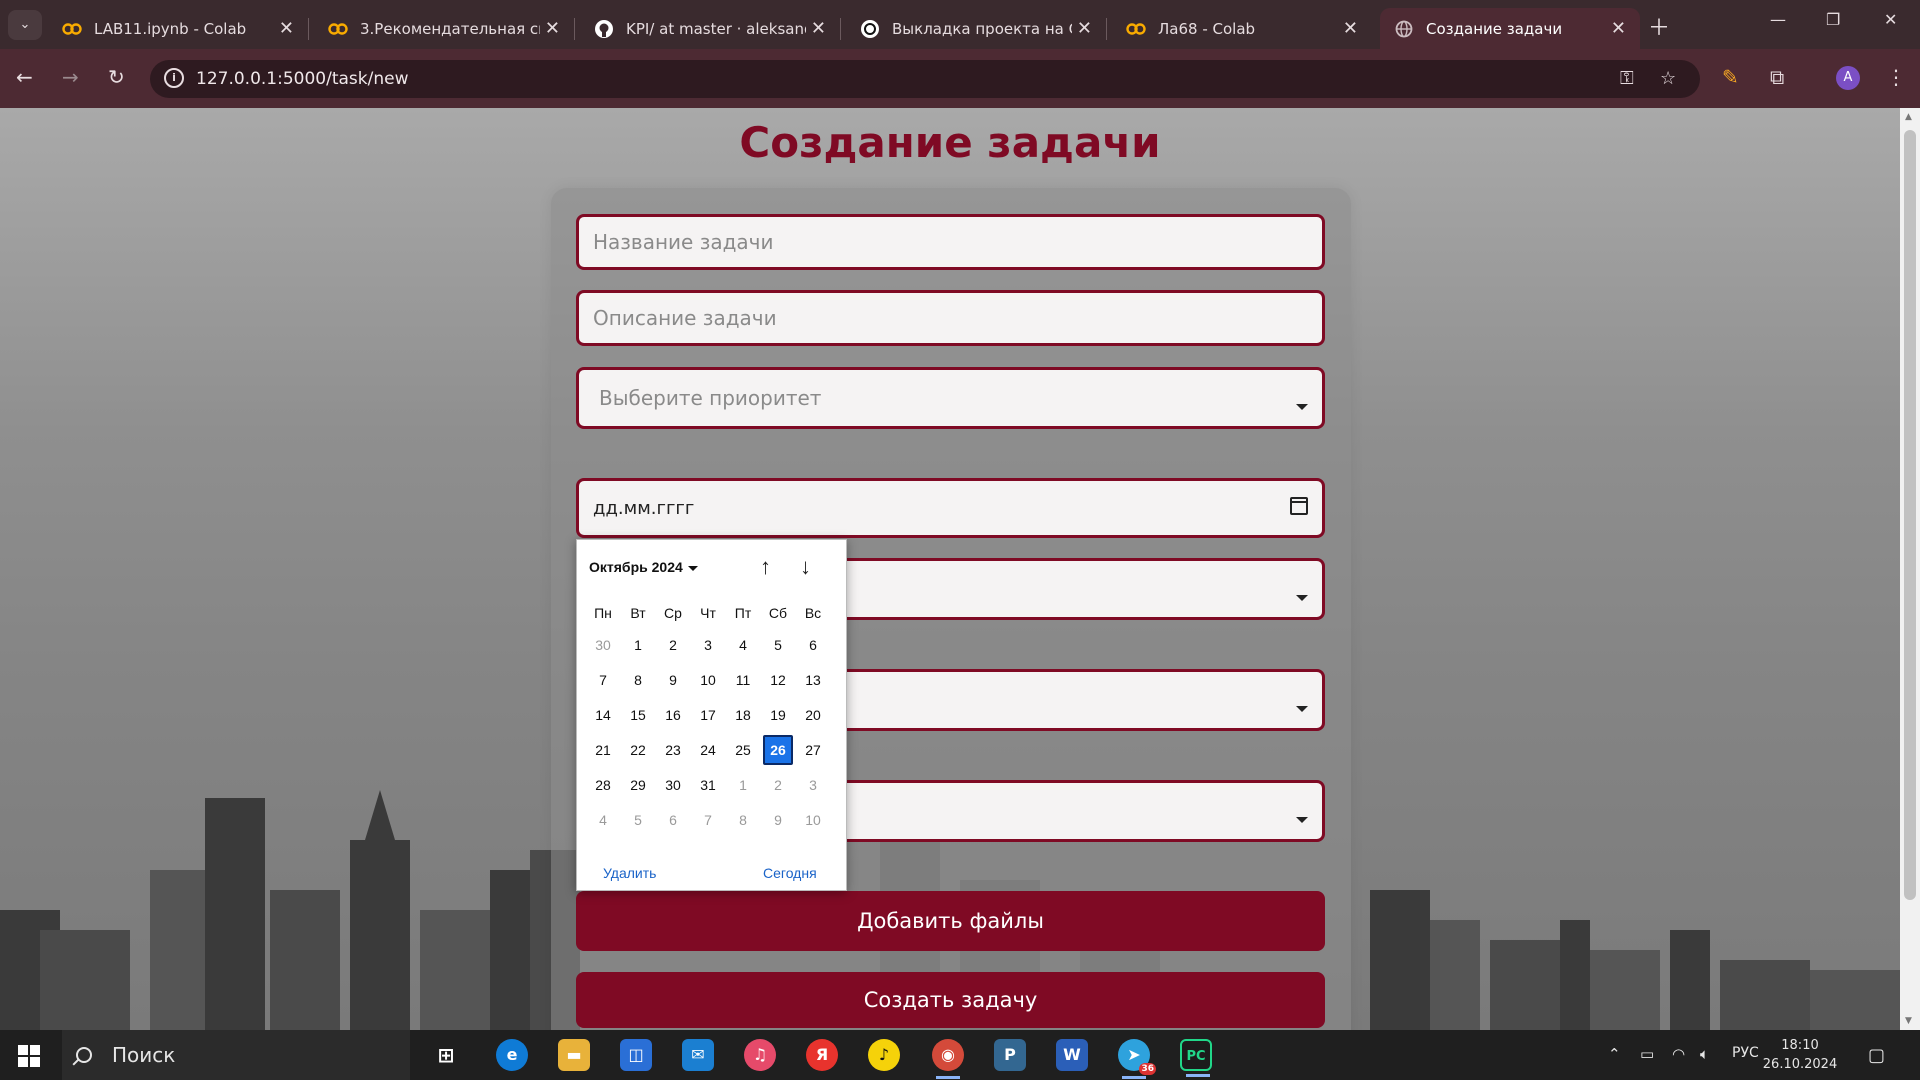 Image resolution: width=1920 pixels, height=1080 pixels. Describe the element at coordinates (1910, 515) in the screenshot. I see `scrollbar-thumb` at that location.